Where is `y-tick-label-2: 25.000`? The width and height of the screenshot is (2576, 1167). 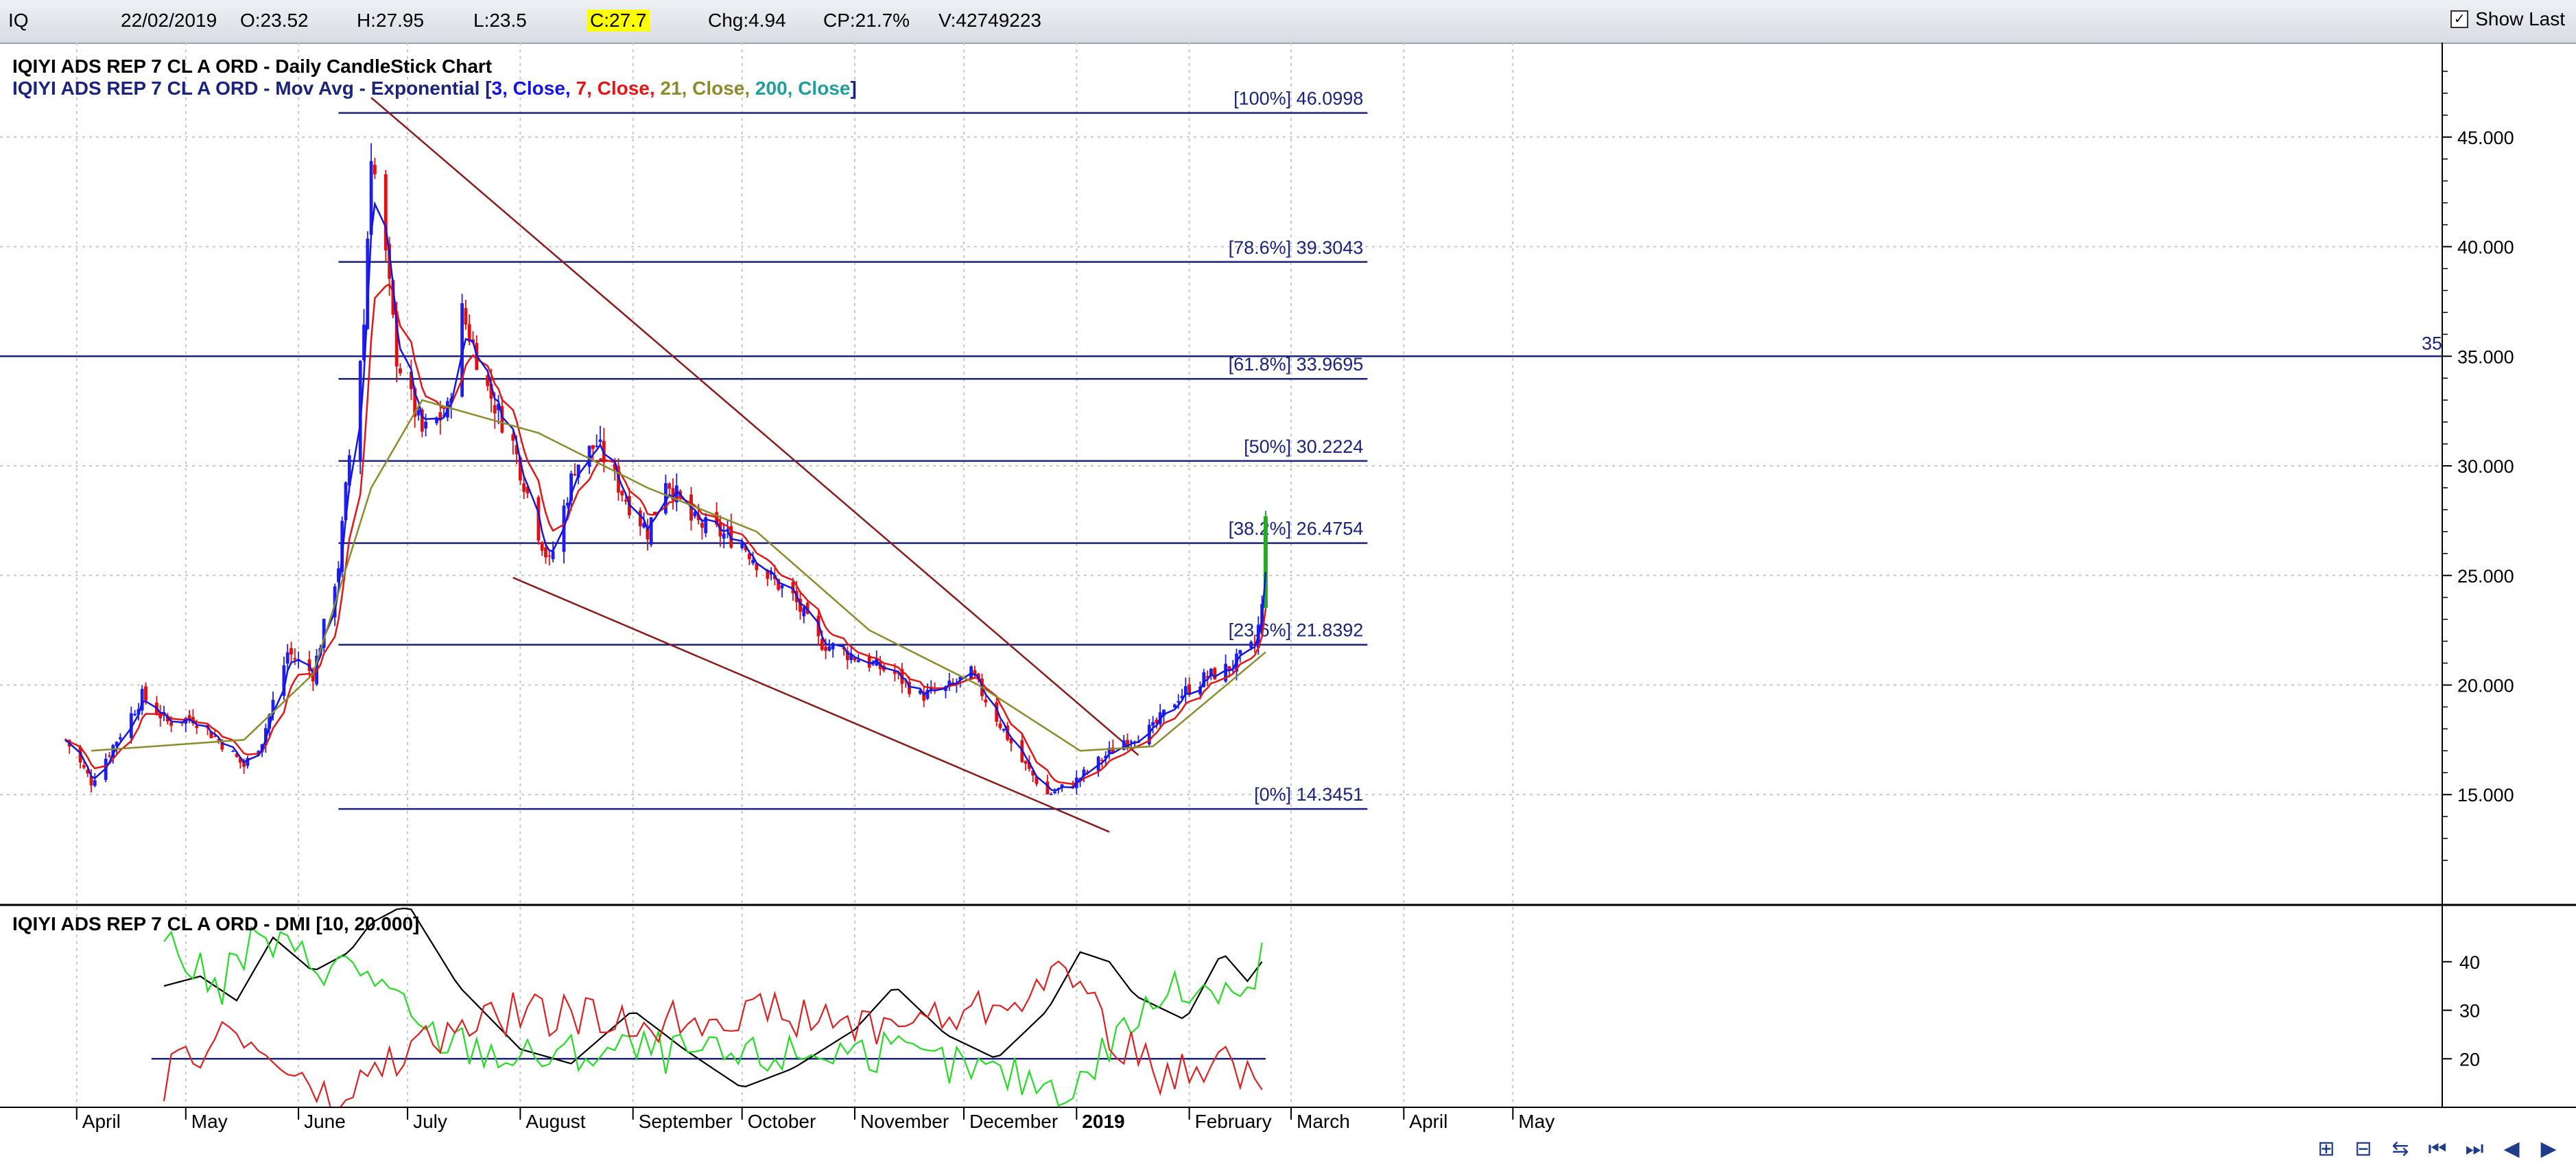 y-tick-label-2: 25.000 is located at coordinates (2485, 576).